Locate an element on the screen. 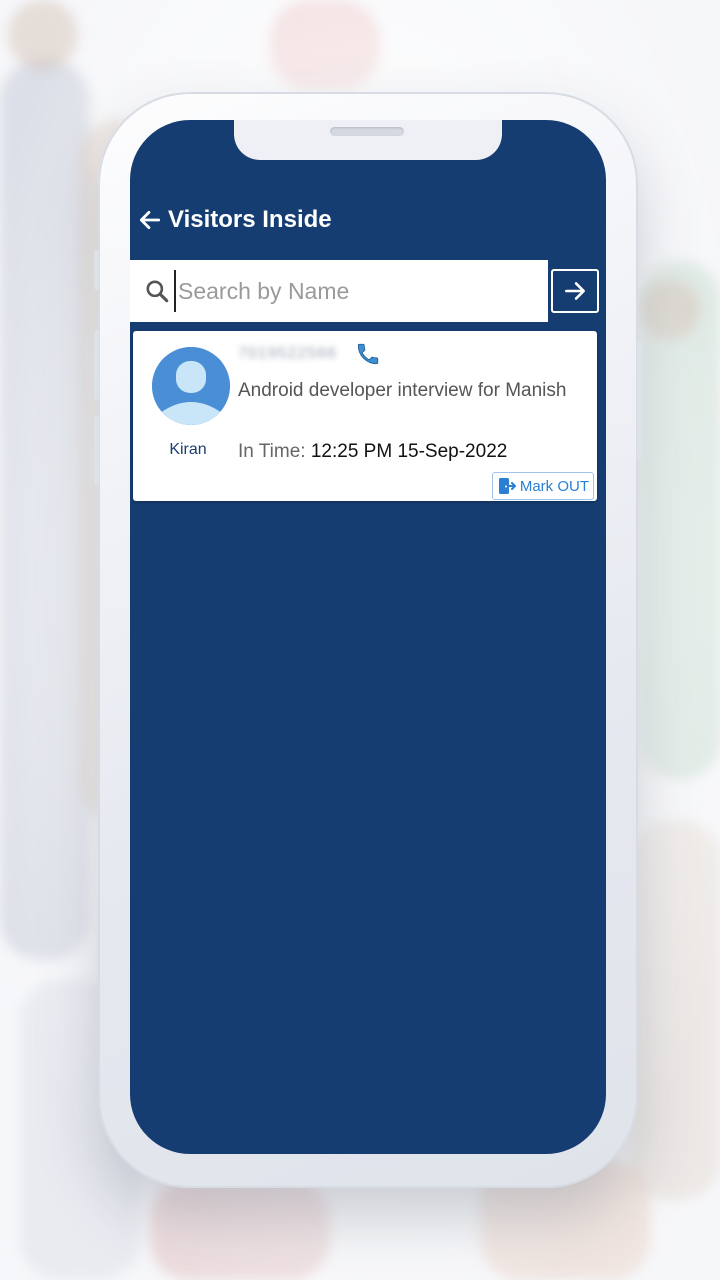 The height and width of the screenshot is (1280, 720). mark-out-button: Mark OUT is located at coordinates (542, 486).